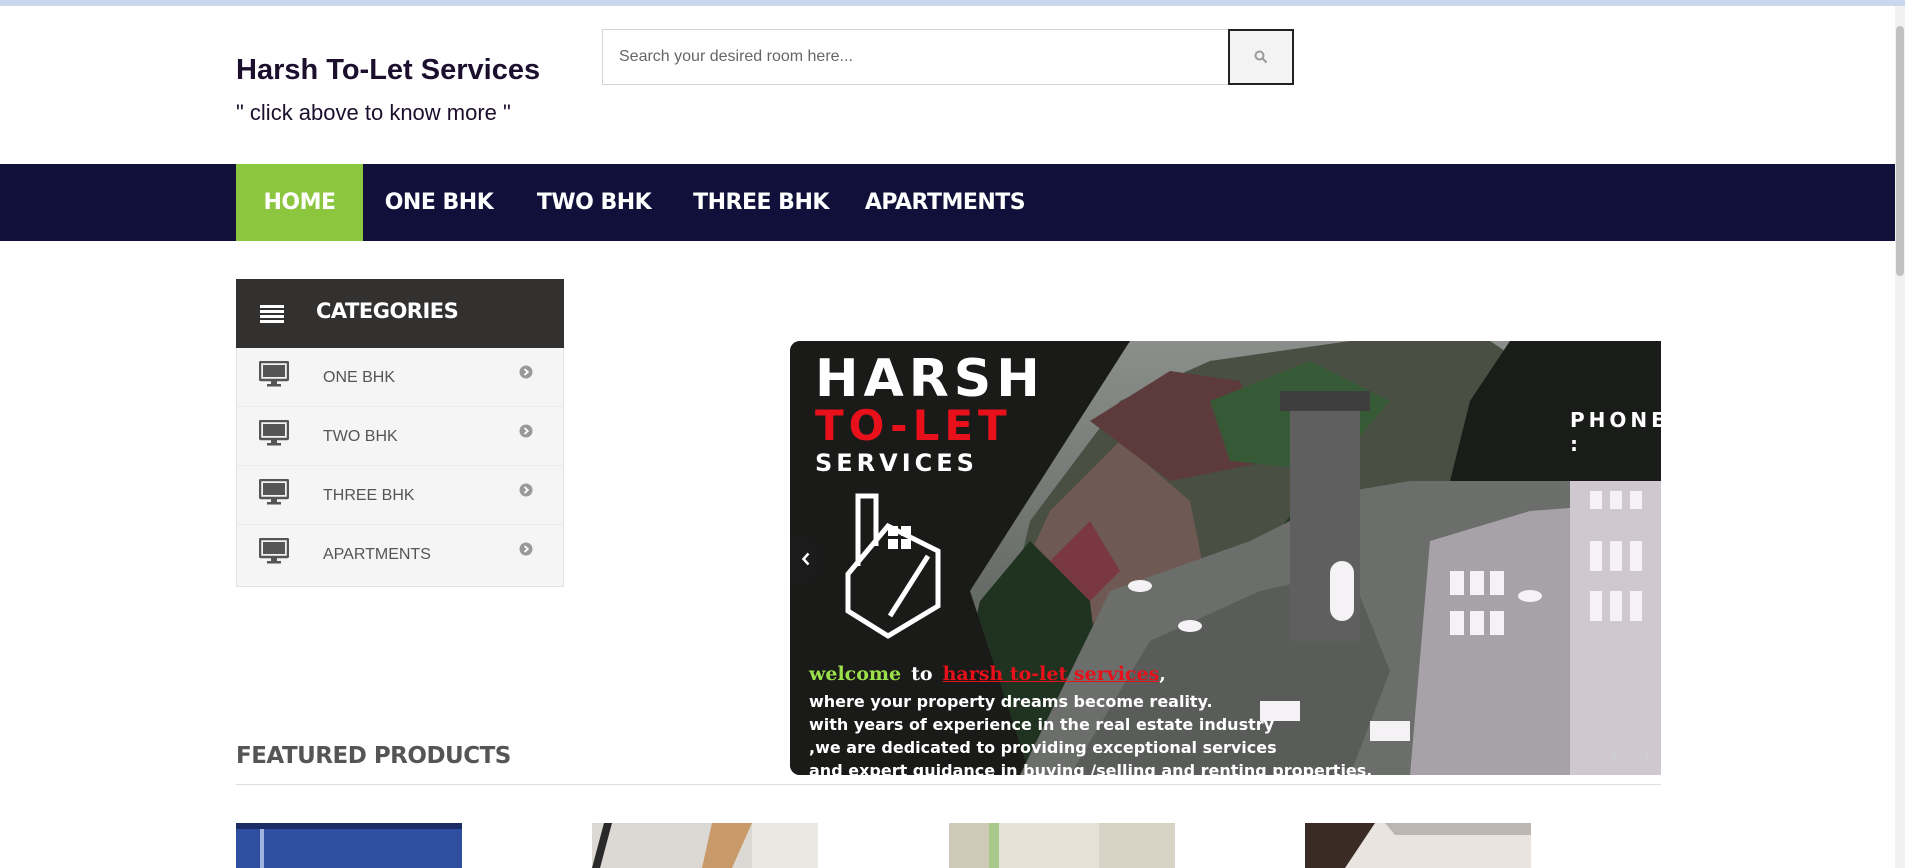  Describe the element at coordinates (913, 425) in the screenshot. I see `slider-logo-tolet: TO-LET` at that location.